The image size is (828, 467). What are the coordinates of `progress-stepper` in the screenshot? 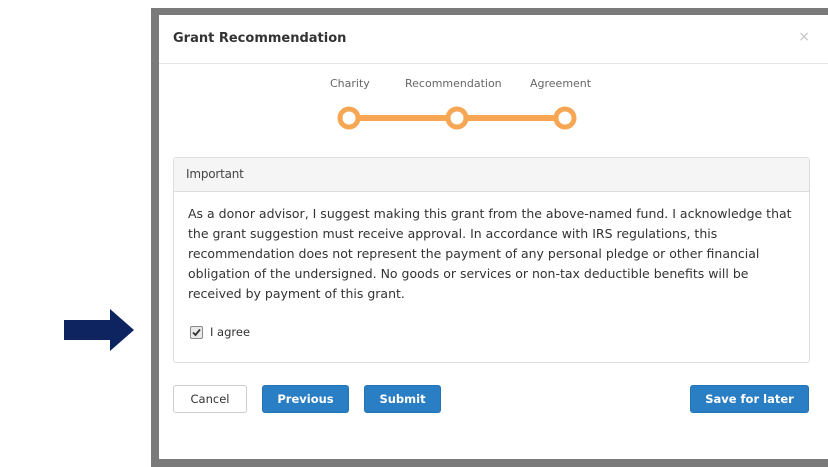 It's located at (457, 118).